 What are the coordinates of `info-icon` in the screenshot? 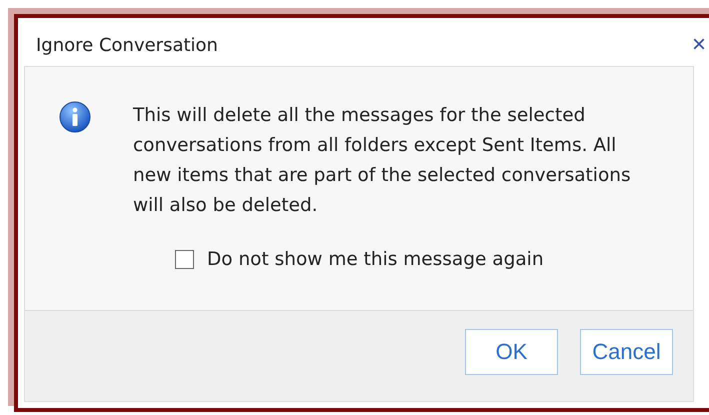 It's located at (75, 117).